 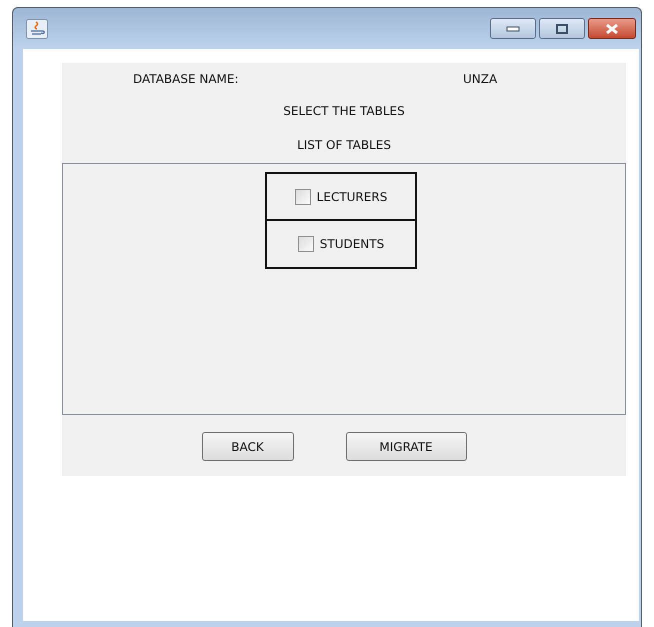 I want to click on database-name-label: DATABASE NAME:, so click(x=186, y=80).